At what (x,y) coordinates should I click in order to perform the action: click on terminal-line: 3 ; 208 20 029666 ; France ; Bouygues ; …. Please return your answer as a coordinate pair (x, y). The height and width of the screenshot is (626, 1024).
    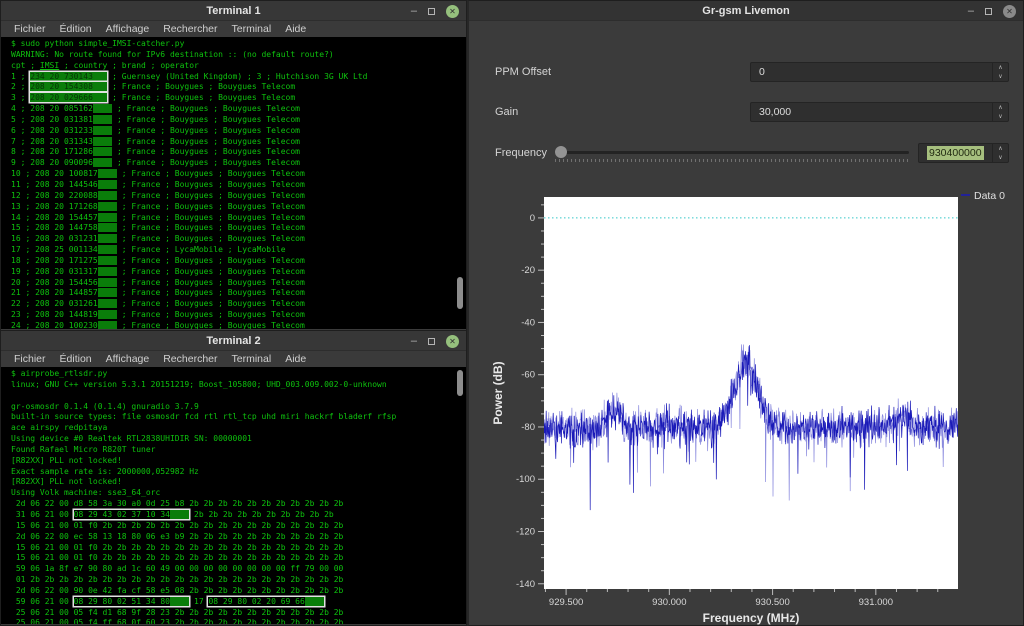
    Looking at the image, I should click on (153, 98).